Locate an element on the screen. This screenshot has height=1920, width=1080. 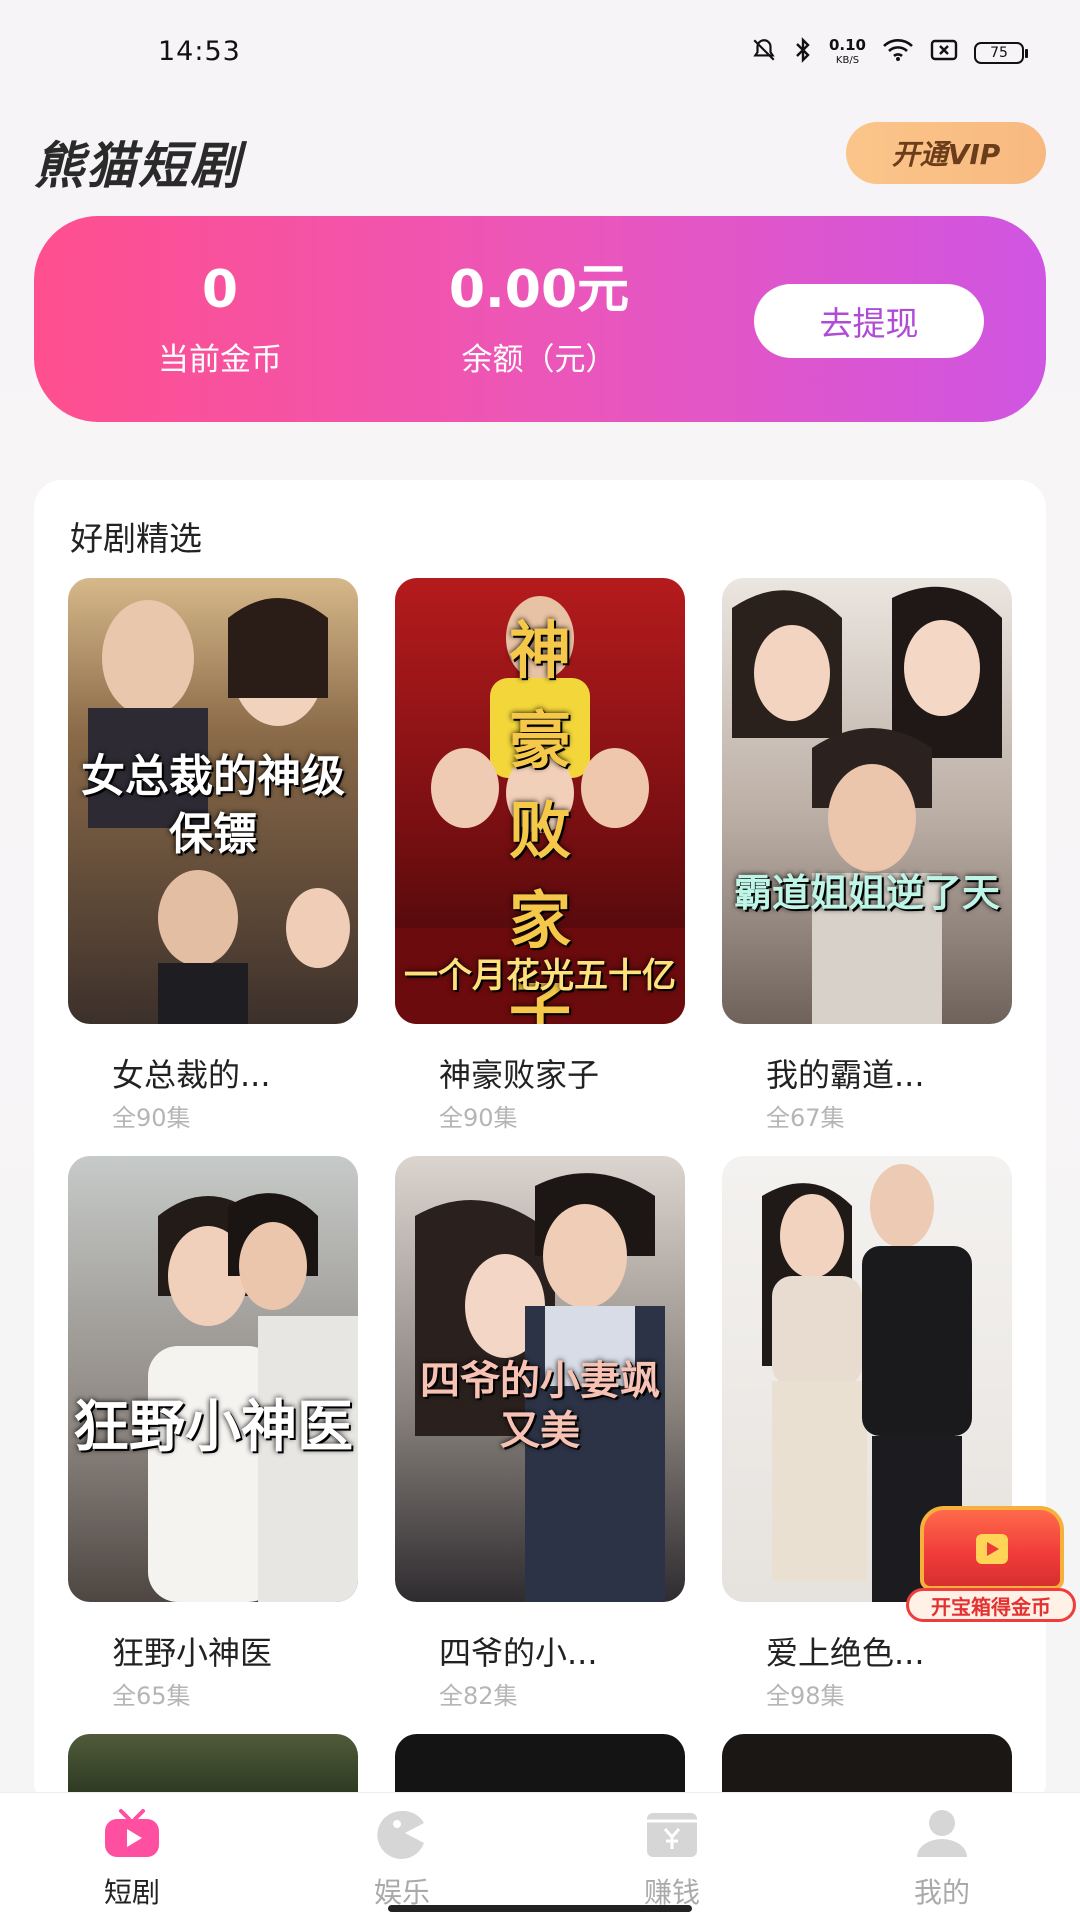
net-speed-value: 0.10 is located at coordinates (847, 45).